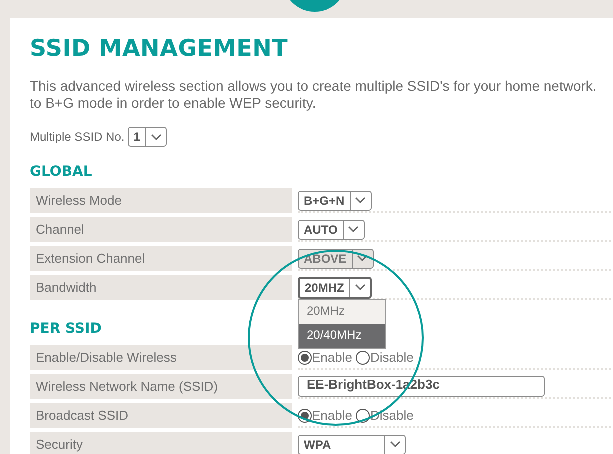  Describe the element at coordinates (342, 336) in the screenshot. I see `dropdown-option: 20/40MHz` at that location.